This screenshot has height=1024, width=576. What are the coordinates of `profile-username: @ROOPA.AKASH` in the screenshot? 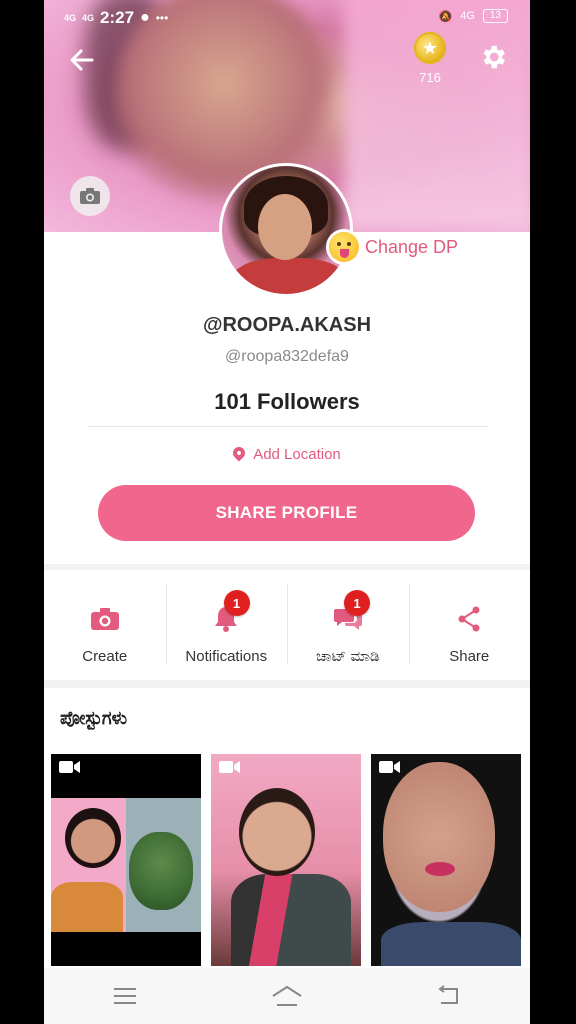 It's located at (287, 325).